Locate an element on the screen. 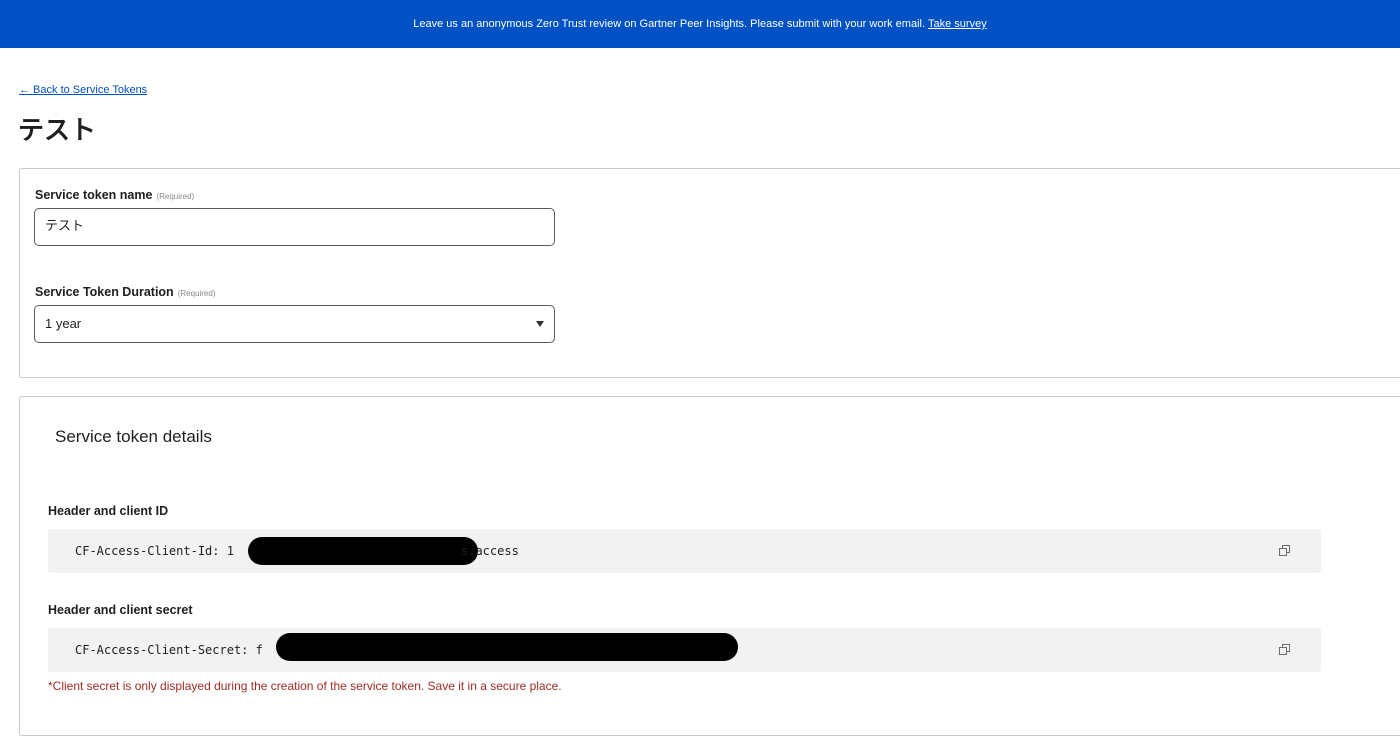 The image size is (1400, 736). page-title: テスト is located at coordinates (57, 131).